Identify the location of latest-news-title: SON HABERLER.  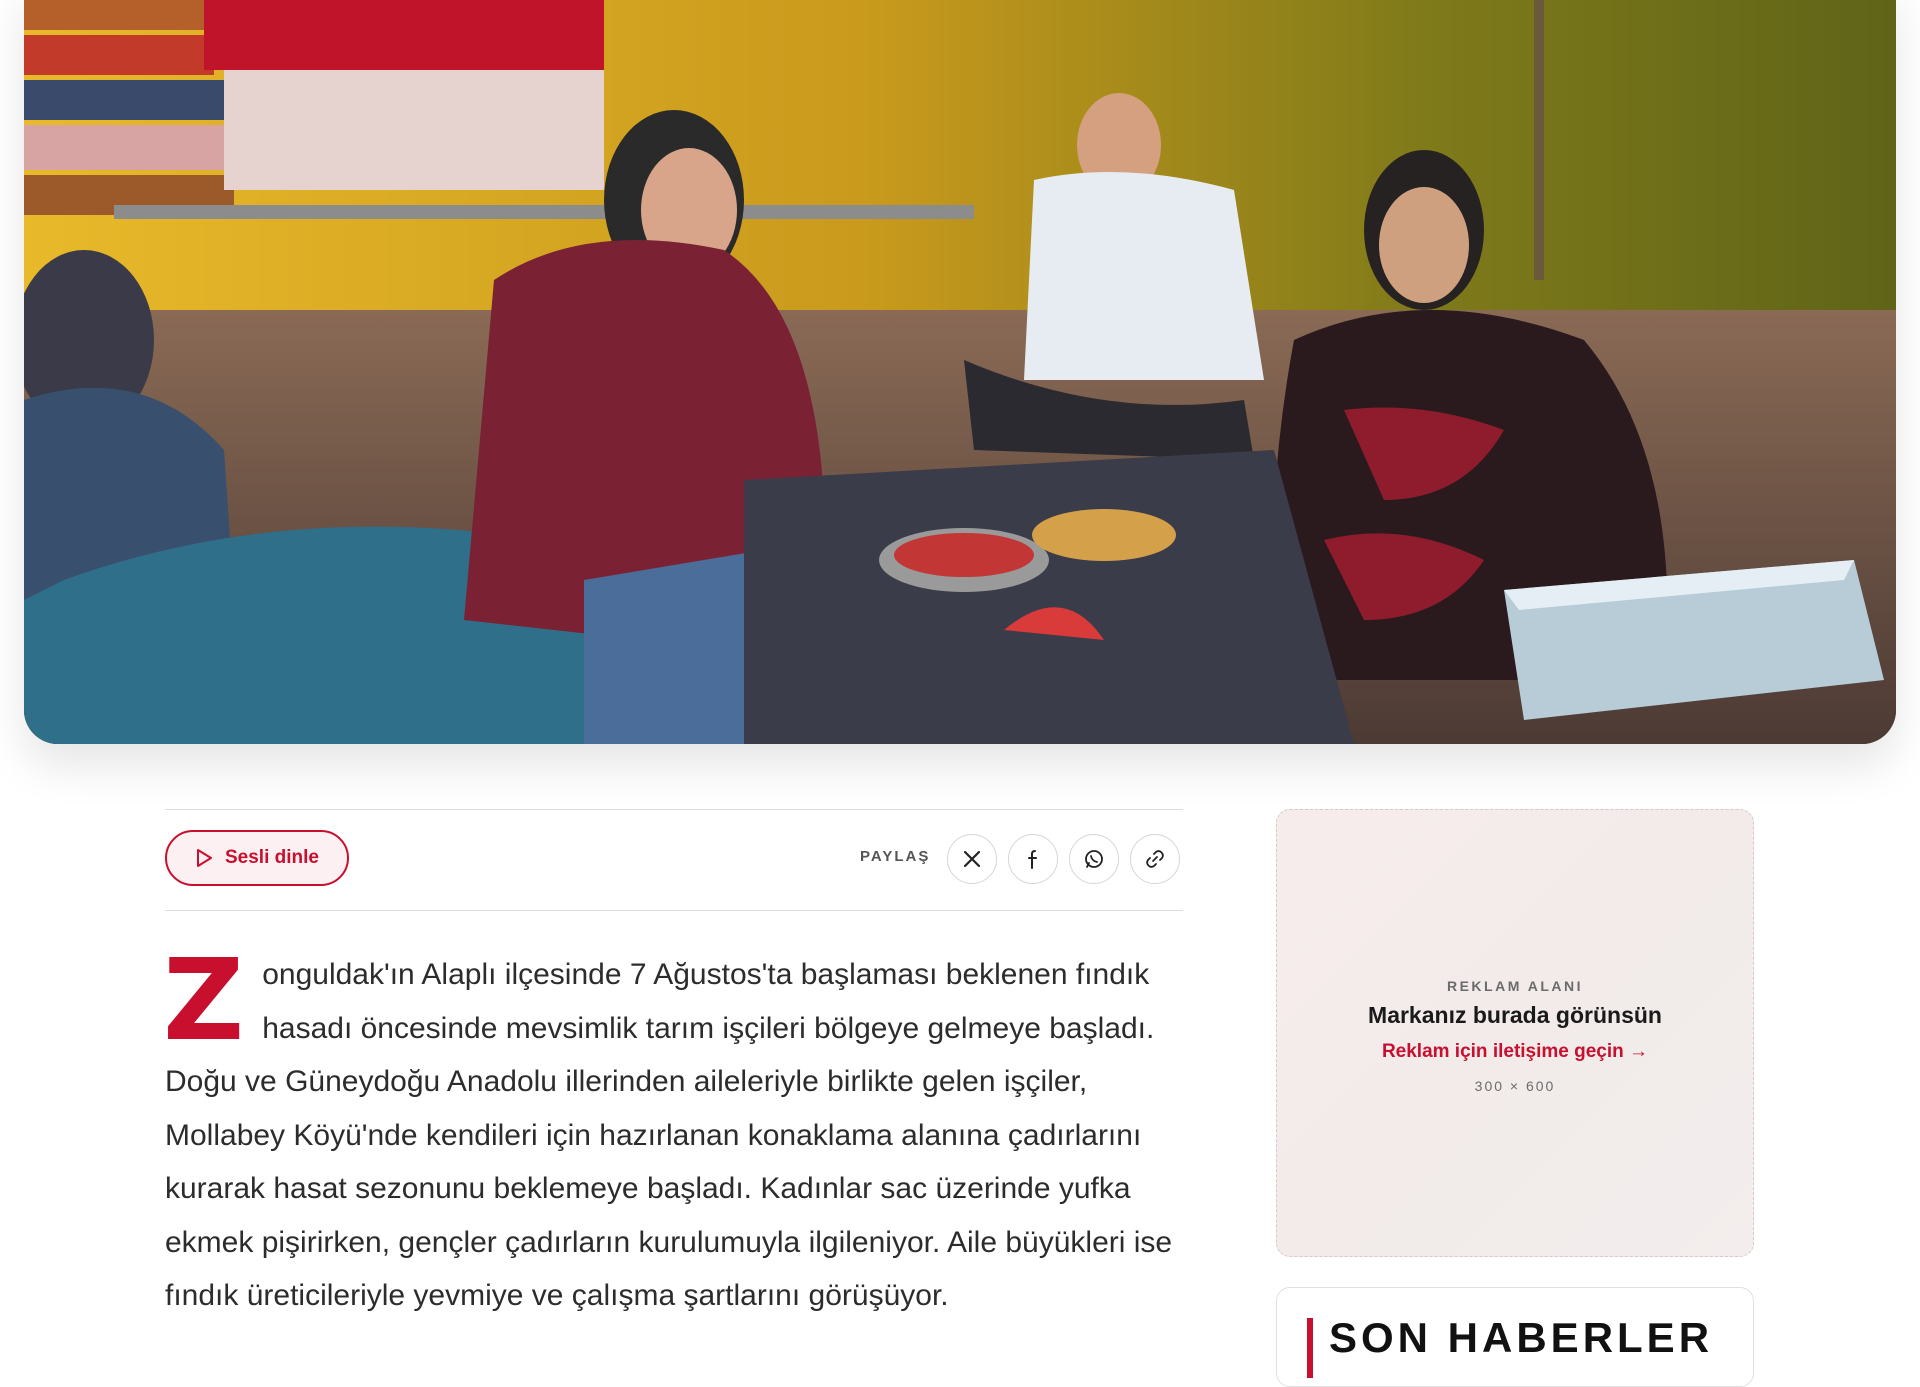
(1521, 1337).